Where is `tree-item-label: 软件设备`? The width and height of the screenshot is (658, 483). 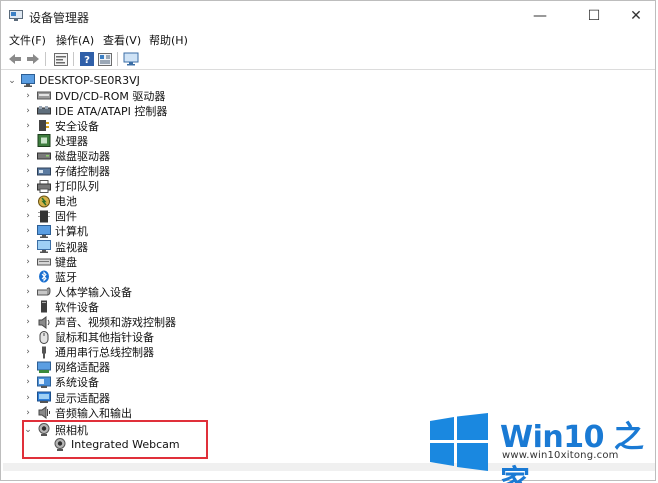
tree-item-label: 软件设备 is located at coordinates (77, 307).